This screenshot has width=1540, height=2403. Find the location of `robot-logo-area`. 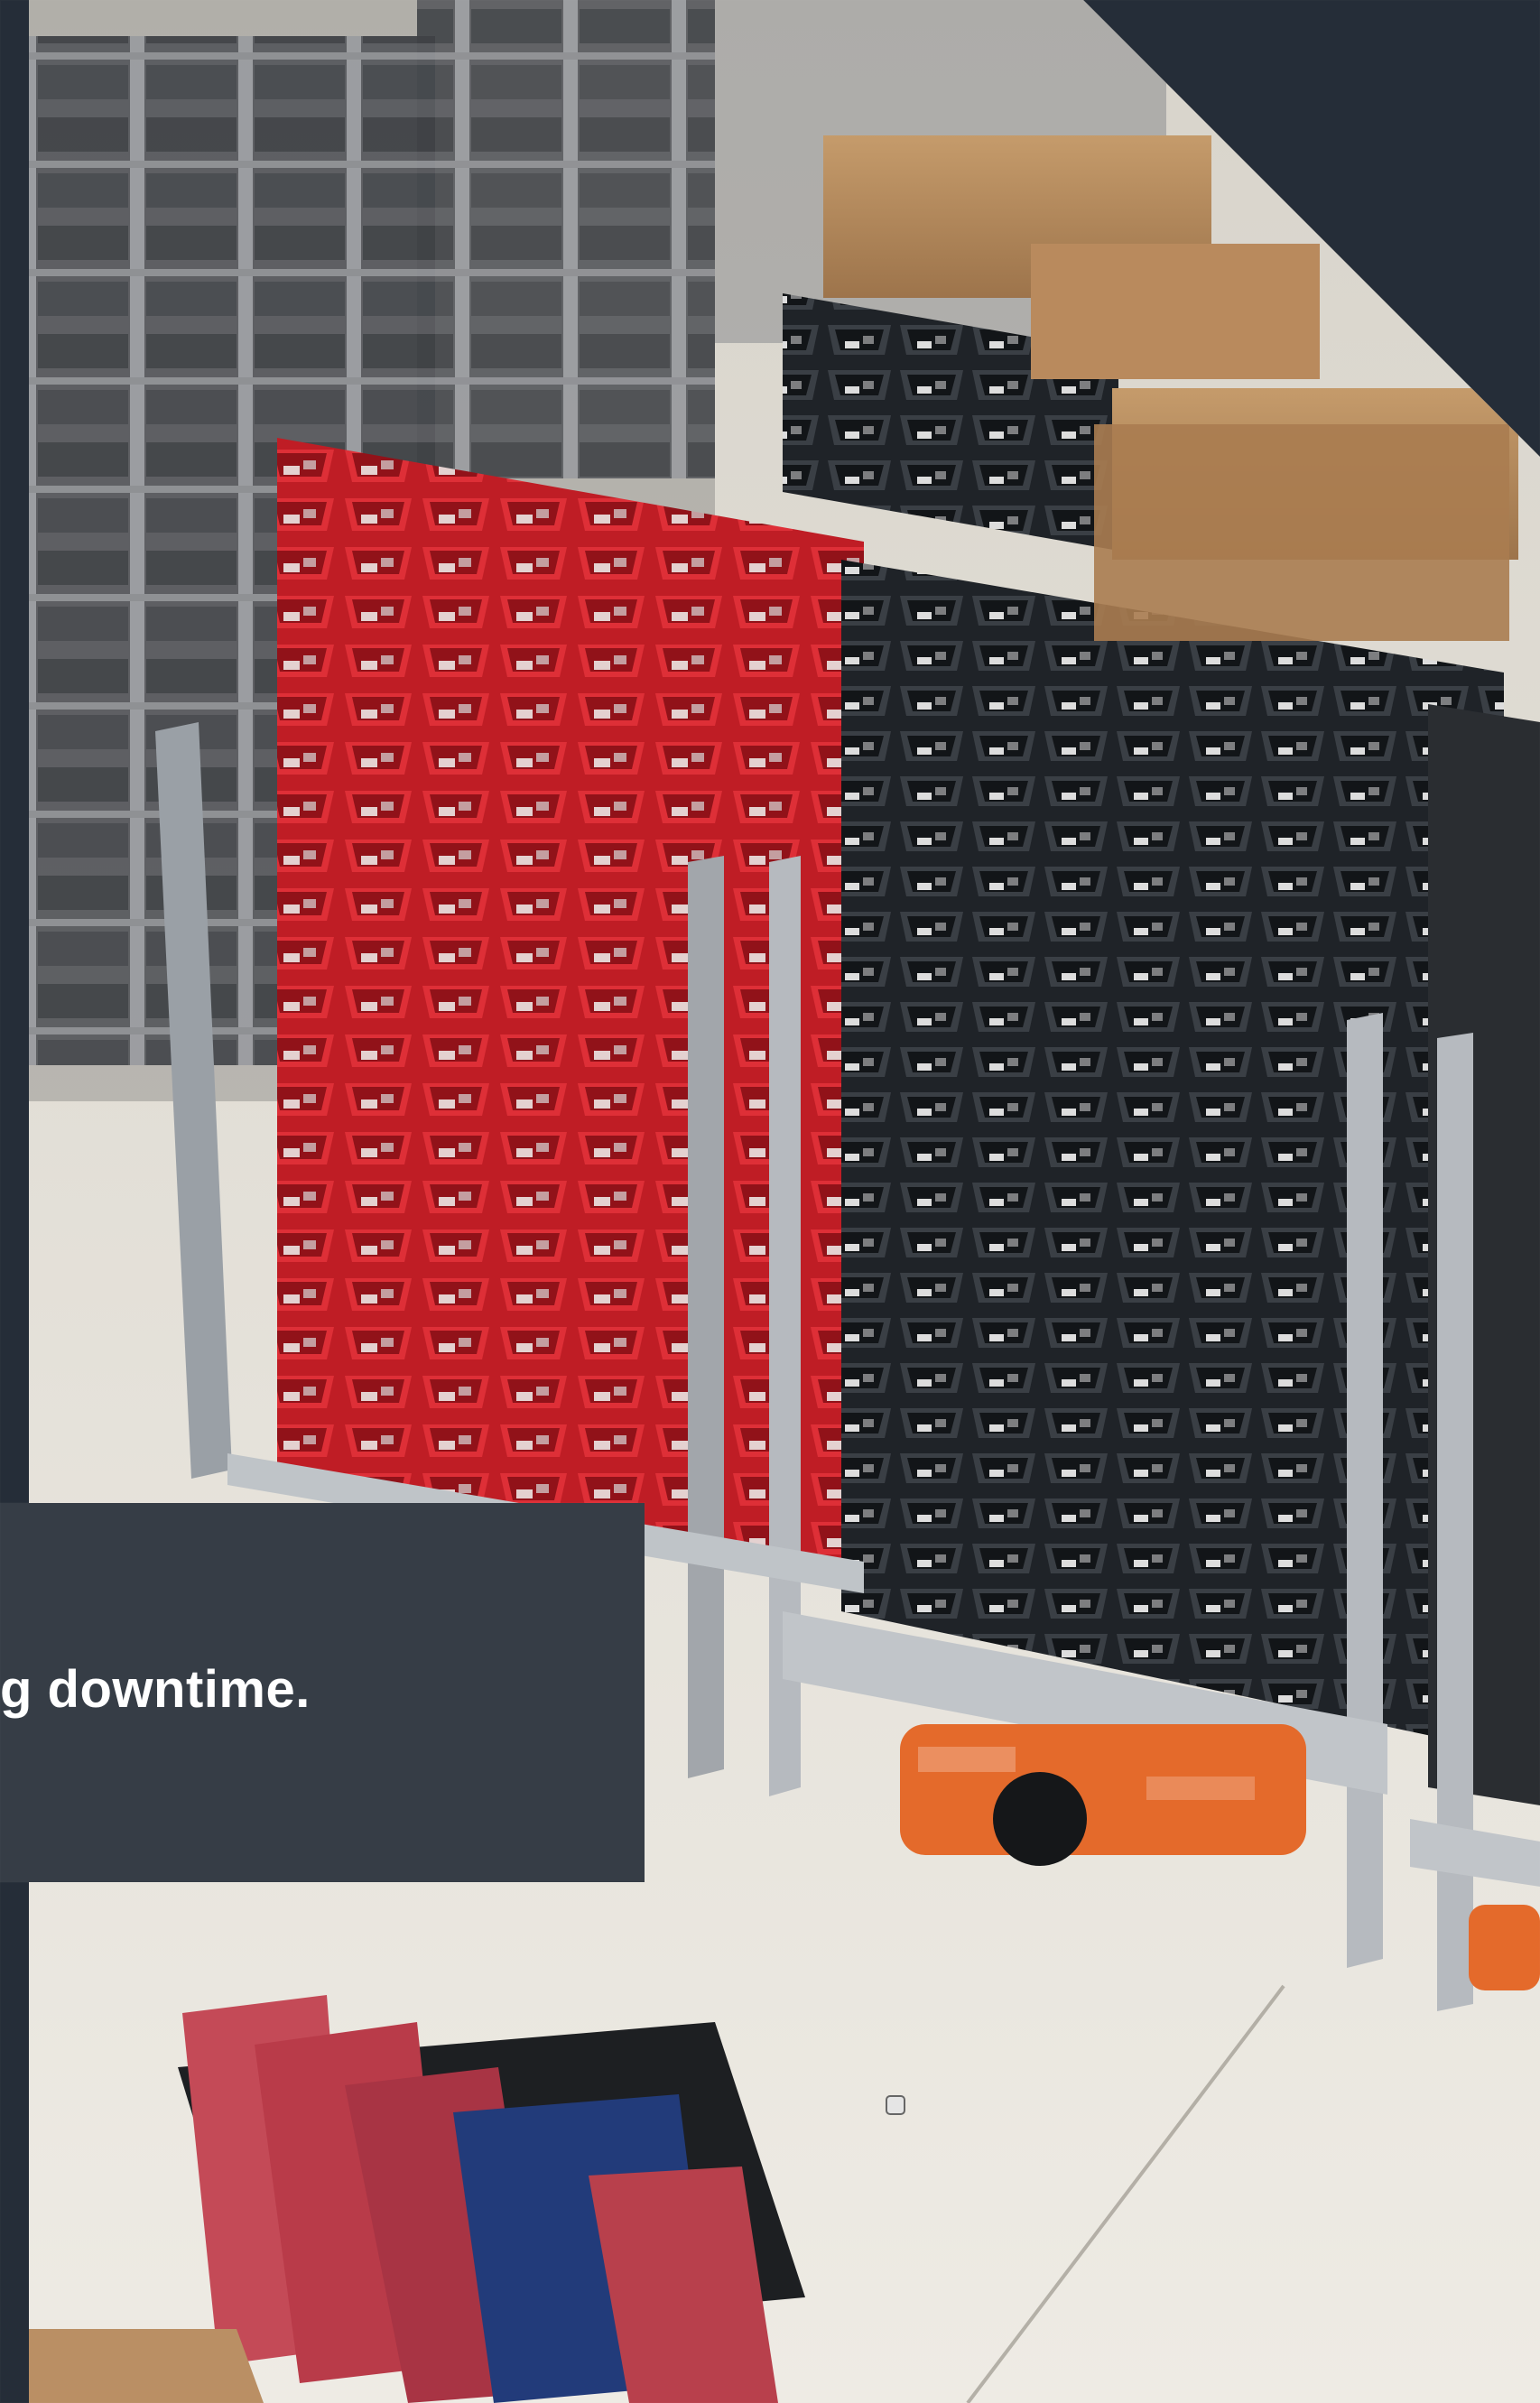

robot-logo-area is located at coordinates (967, 1759).